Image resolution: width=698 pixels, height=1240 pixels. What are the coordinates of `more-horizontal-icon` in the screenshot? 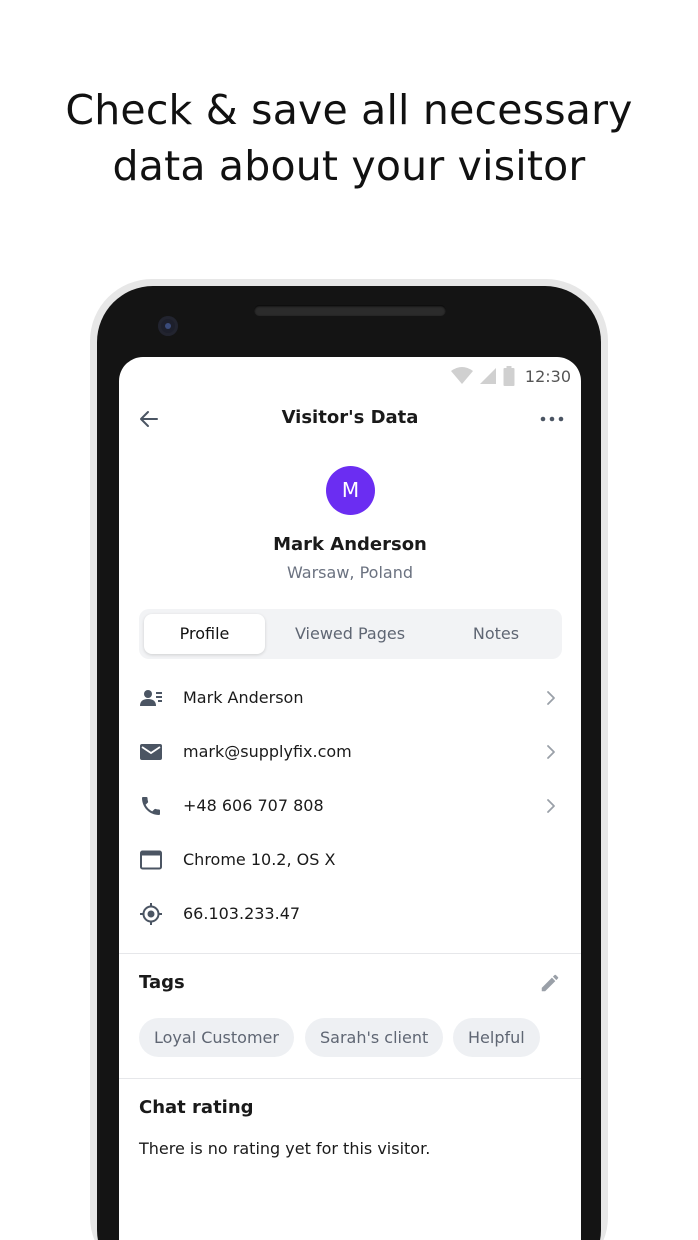 It's located at (552, 419).